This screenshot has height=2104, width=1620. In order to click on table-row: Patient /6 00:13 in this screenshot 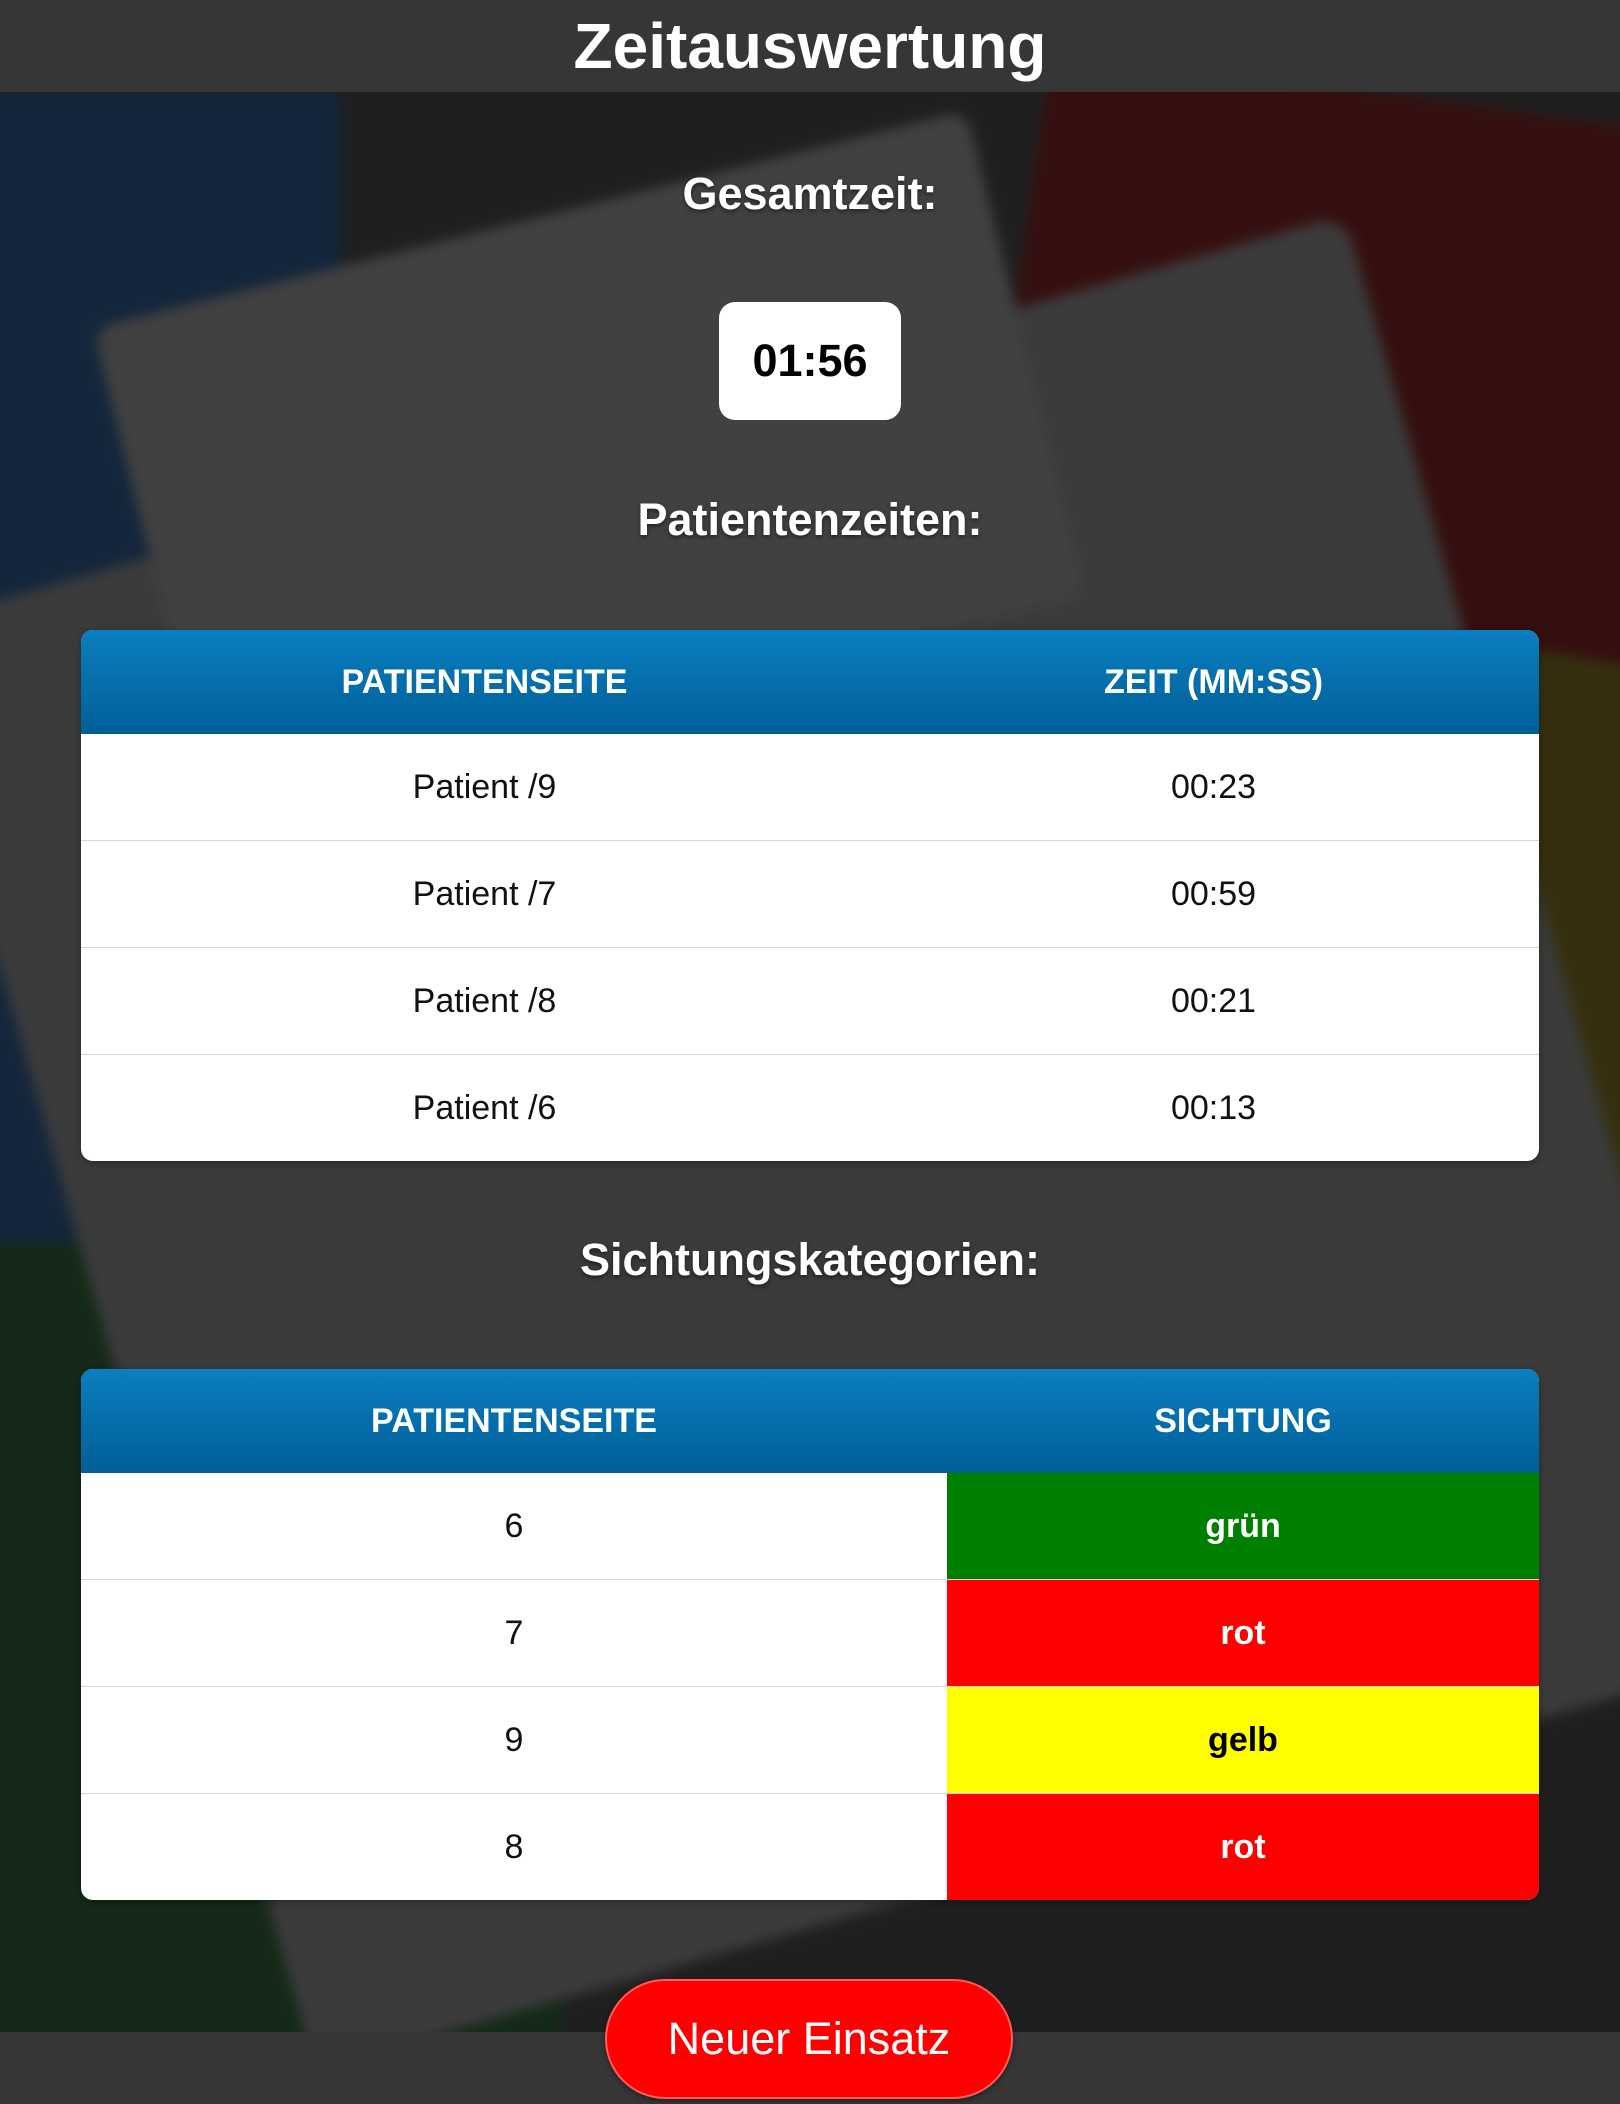, I will do `click(810, 1107)`.